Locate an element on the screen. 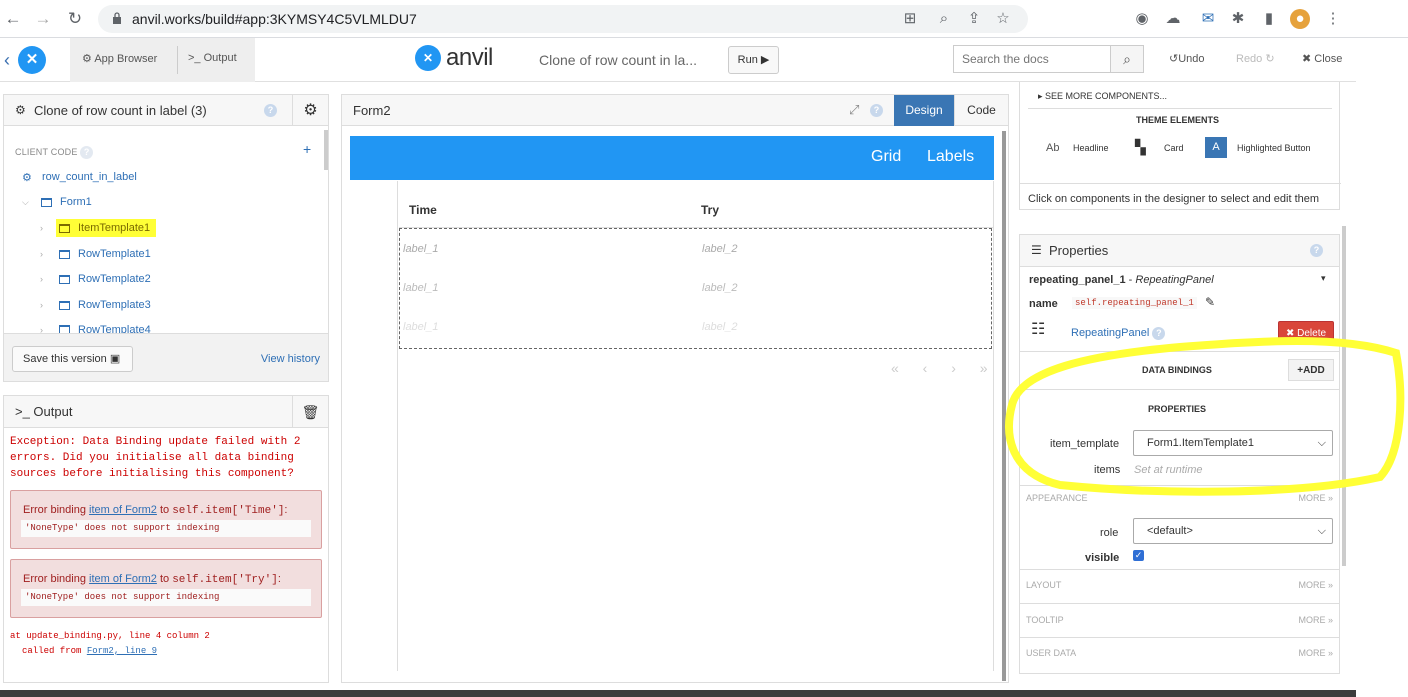 This screenshot has width=1408, height=697. trash-icon: 🗑 is located at coordinates (310, 412).